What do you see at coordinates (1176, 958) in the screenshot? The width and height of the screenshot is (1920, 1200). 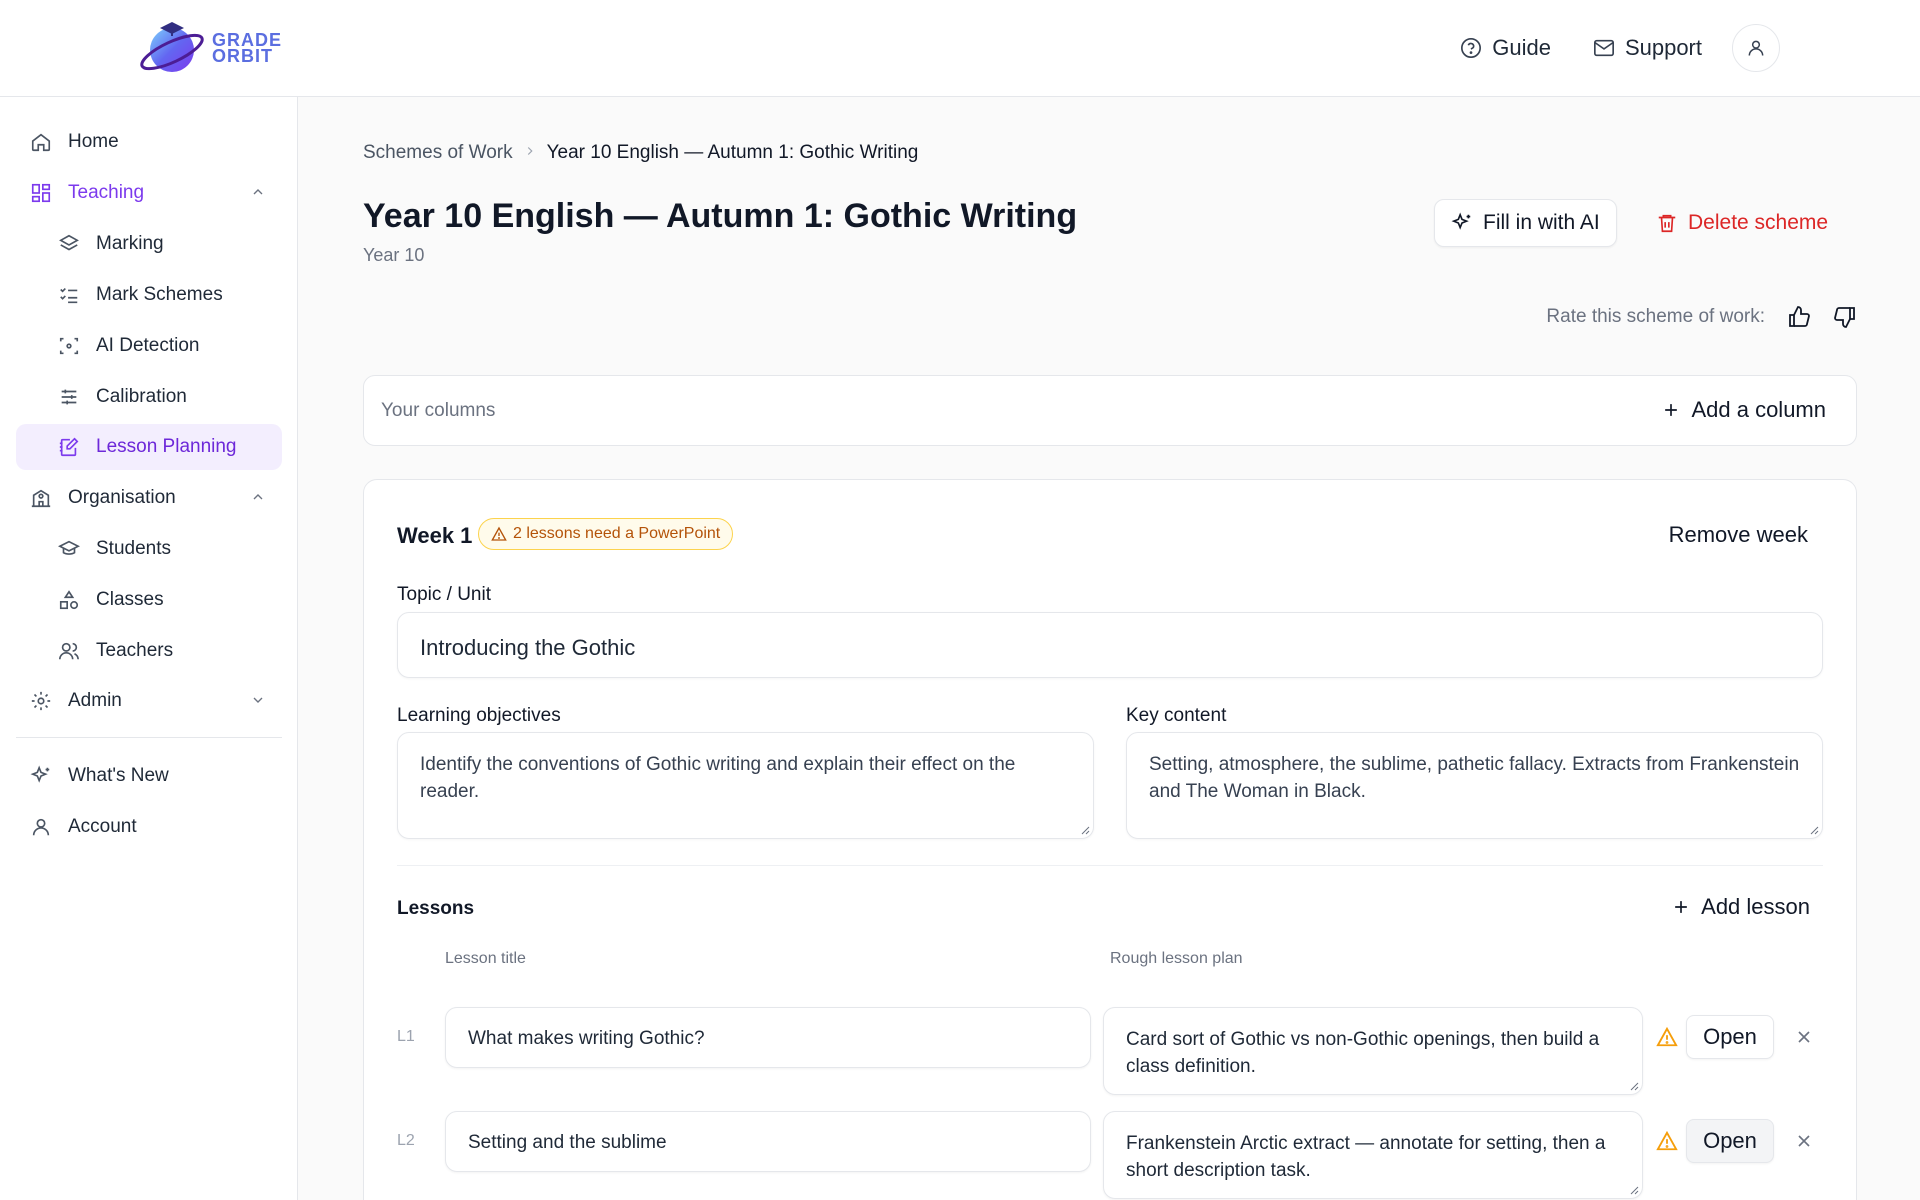 I see `lesson-plan-header: Rough lesson plan` at bounding box center [1176, 958].